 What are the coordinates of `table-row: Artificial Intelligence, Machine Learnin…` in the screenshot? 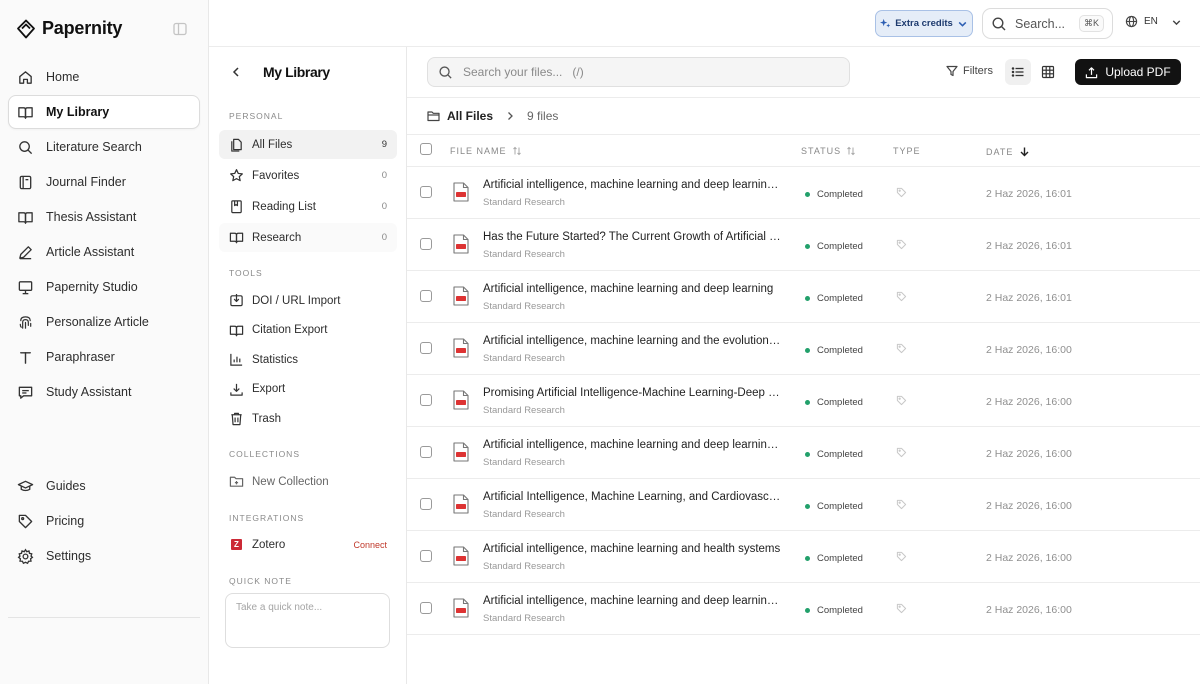 It's located at (803, 505).